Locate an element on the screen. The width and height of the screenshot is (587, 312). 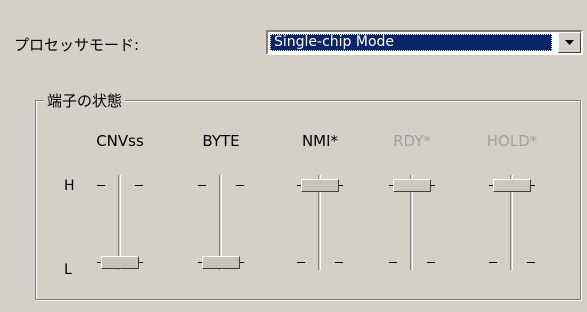
chevron-down-icon is located at coordinates (569, 42).